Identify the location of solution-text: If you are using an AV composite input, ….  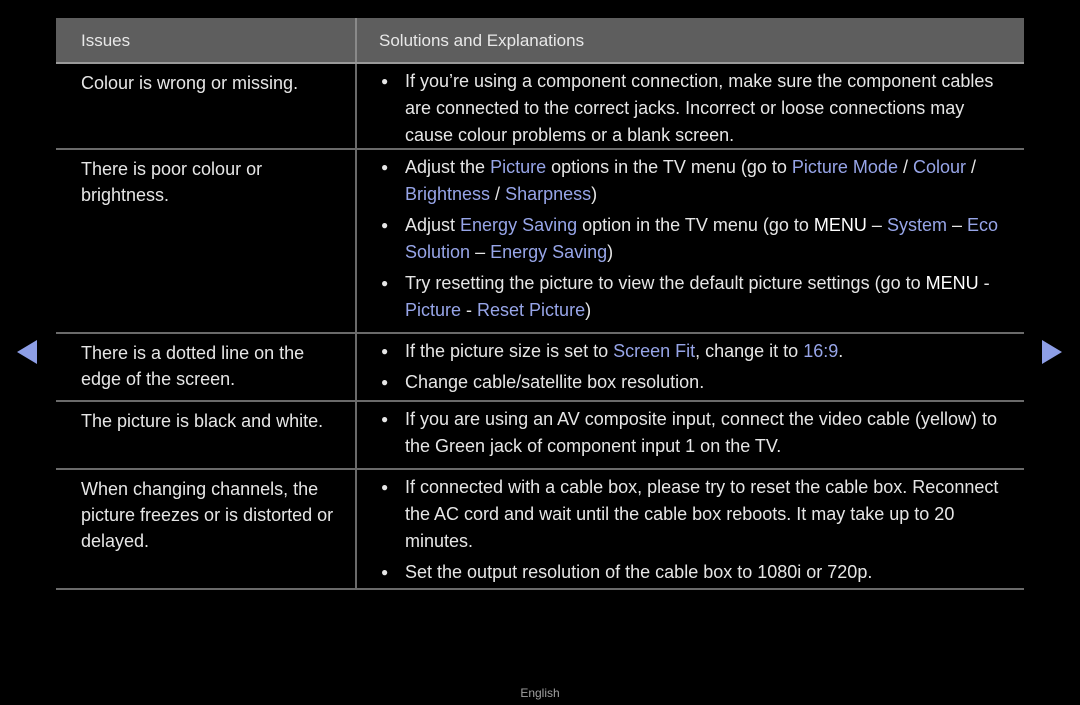
(701, 432).